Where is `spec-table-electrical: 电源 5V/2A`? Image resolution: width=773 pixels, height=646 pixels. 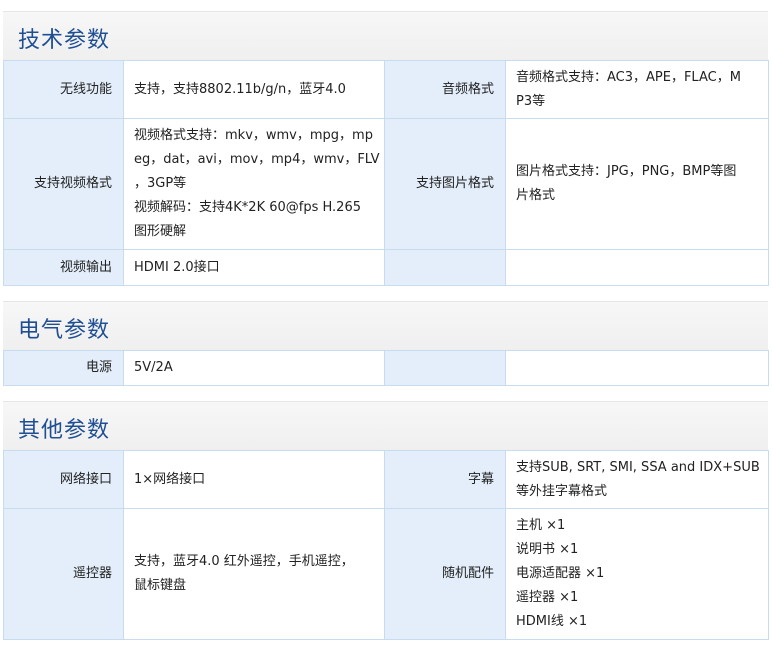
spec-table-electrical: 电源 5V/2A is located at coordinates (386, 368).